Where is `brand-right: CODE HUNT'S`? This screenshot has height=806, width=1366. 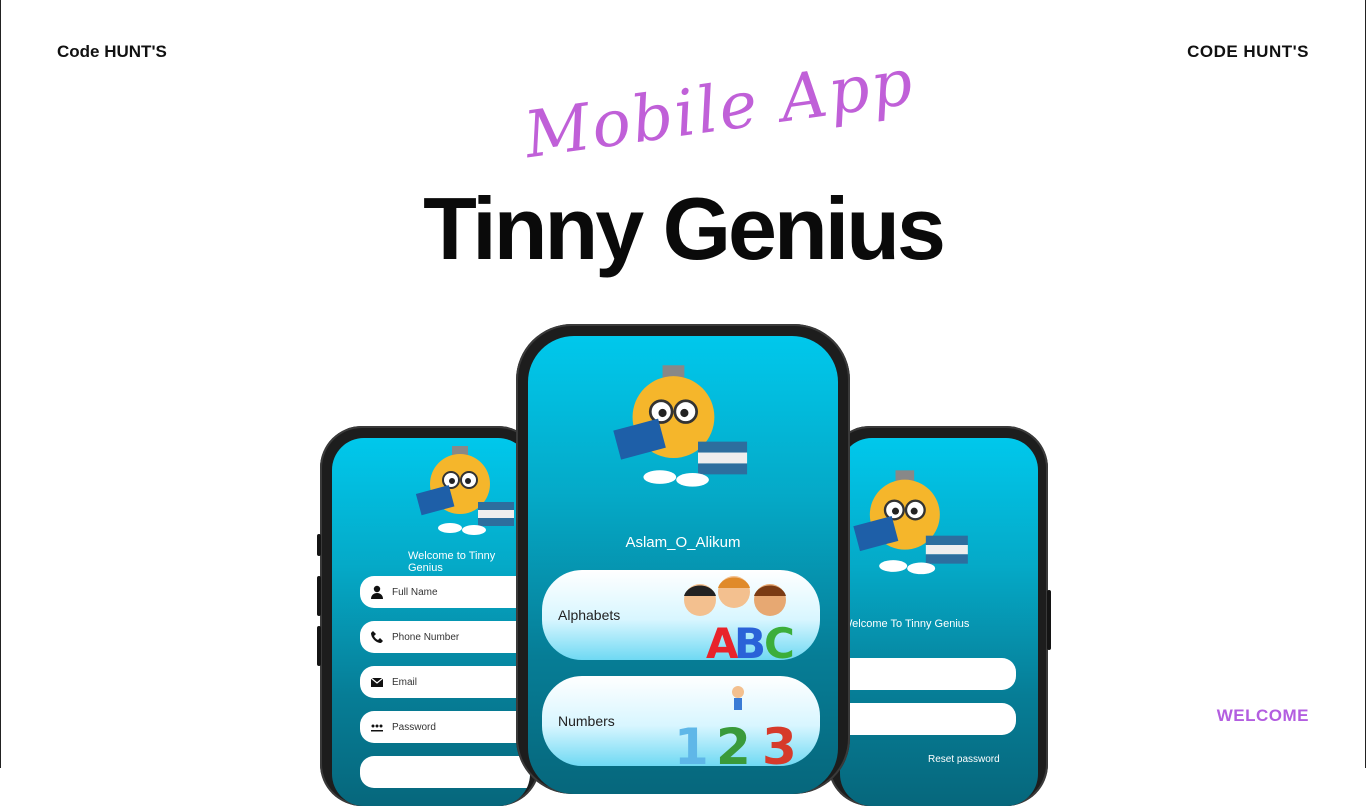
brand-right: CODE HUNT'S is located at coordinates (1248, 51).